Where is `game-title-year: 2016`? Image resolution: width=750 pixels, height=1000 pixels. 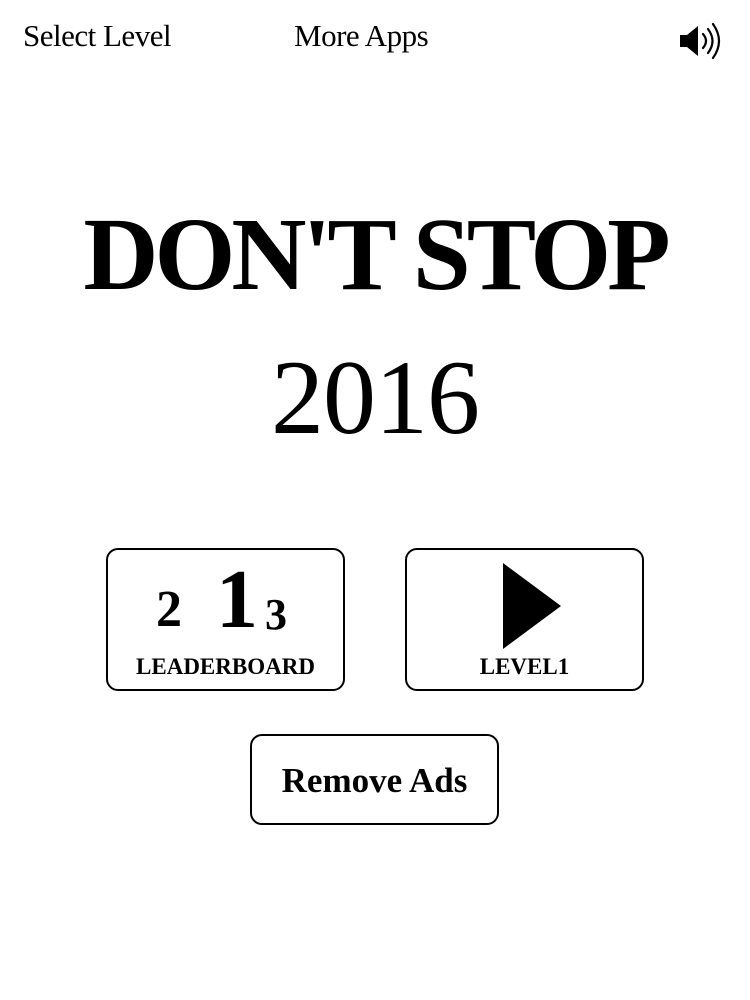
game-title-year: 2016 is located at coordinates (375, 397).